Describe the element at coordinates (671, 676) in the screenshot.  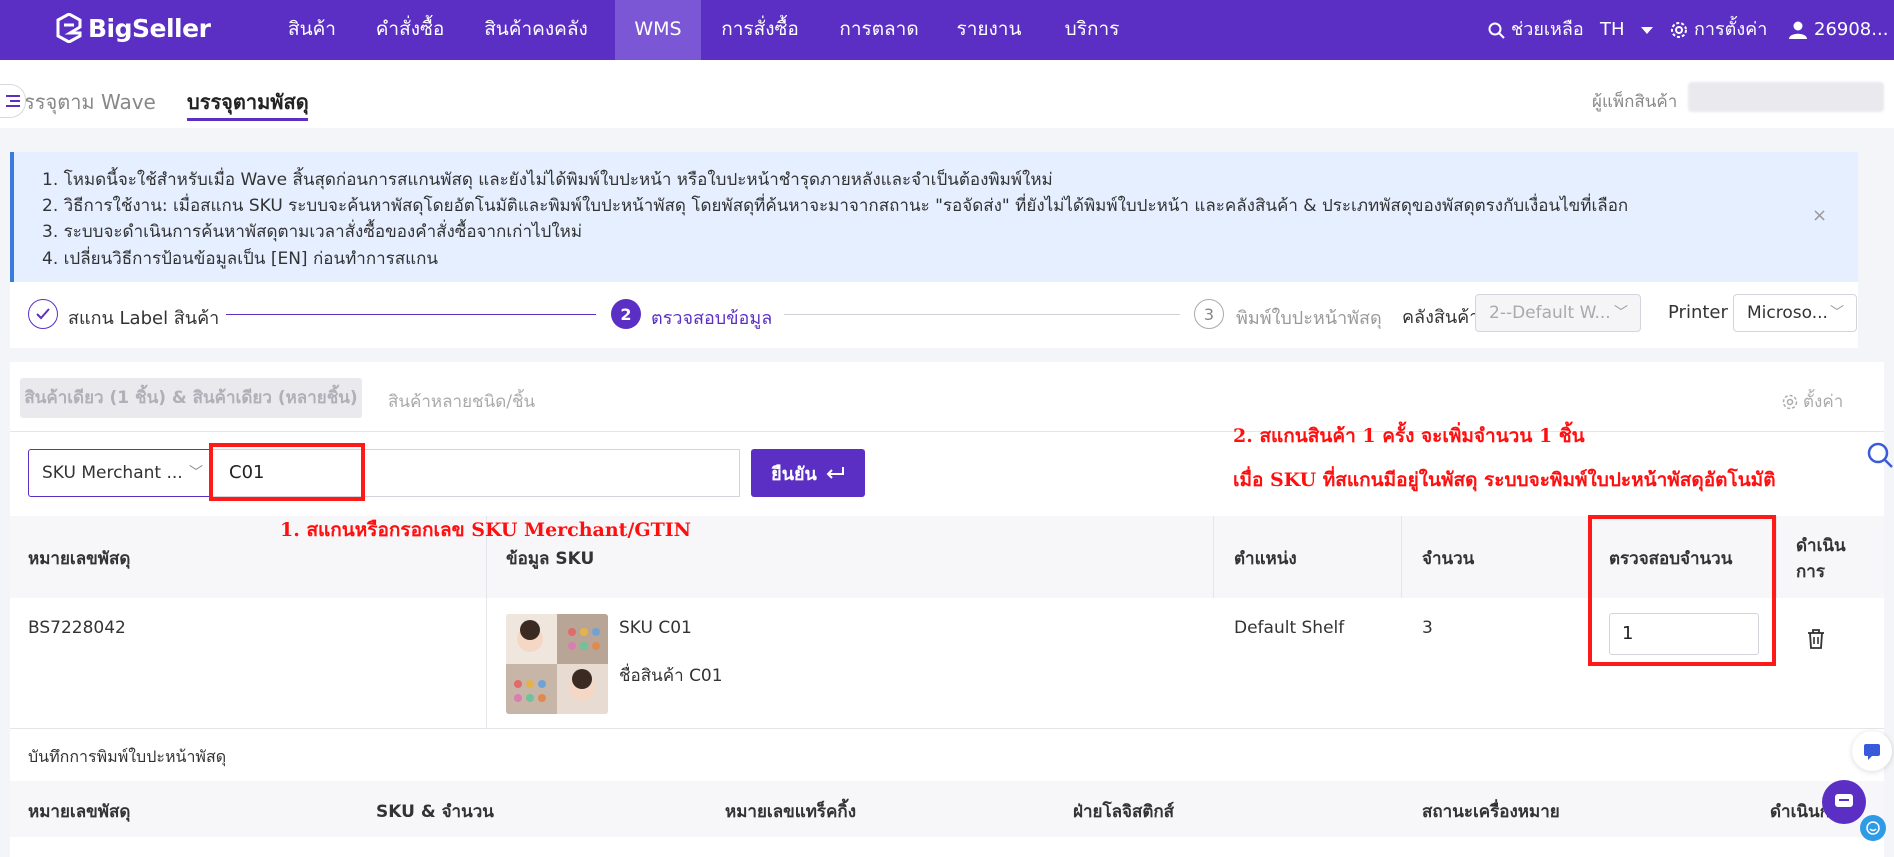
I see `product-name: ชื่อสินค้า C01` at that location.